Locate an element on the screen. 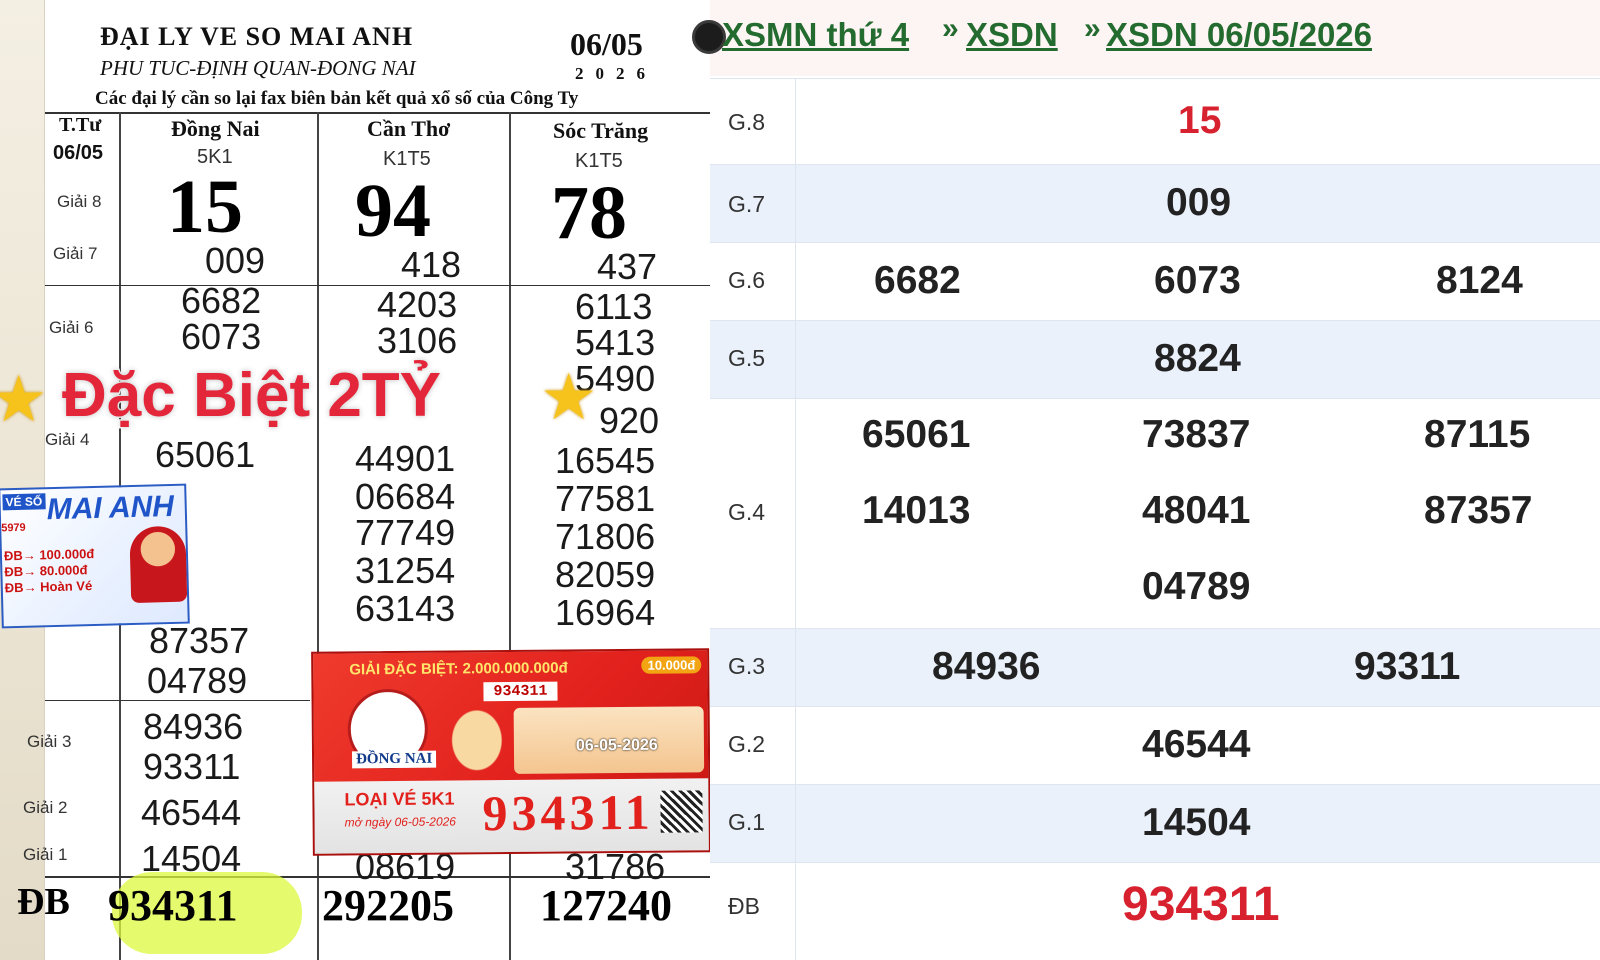 Image resolution: width=1600 pixels, height=960 pixels. agency-address: PHU TUC-ĐỊNH QUAN-ĐONG NAI is located at coordinates (258, 68).